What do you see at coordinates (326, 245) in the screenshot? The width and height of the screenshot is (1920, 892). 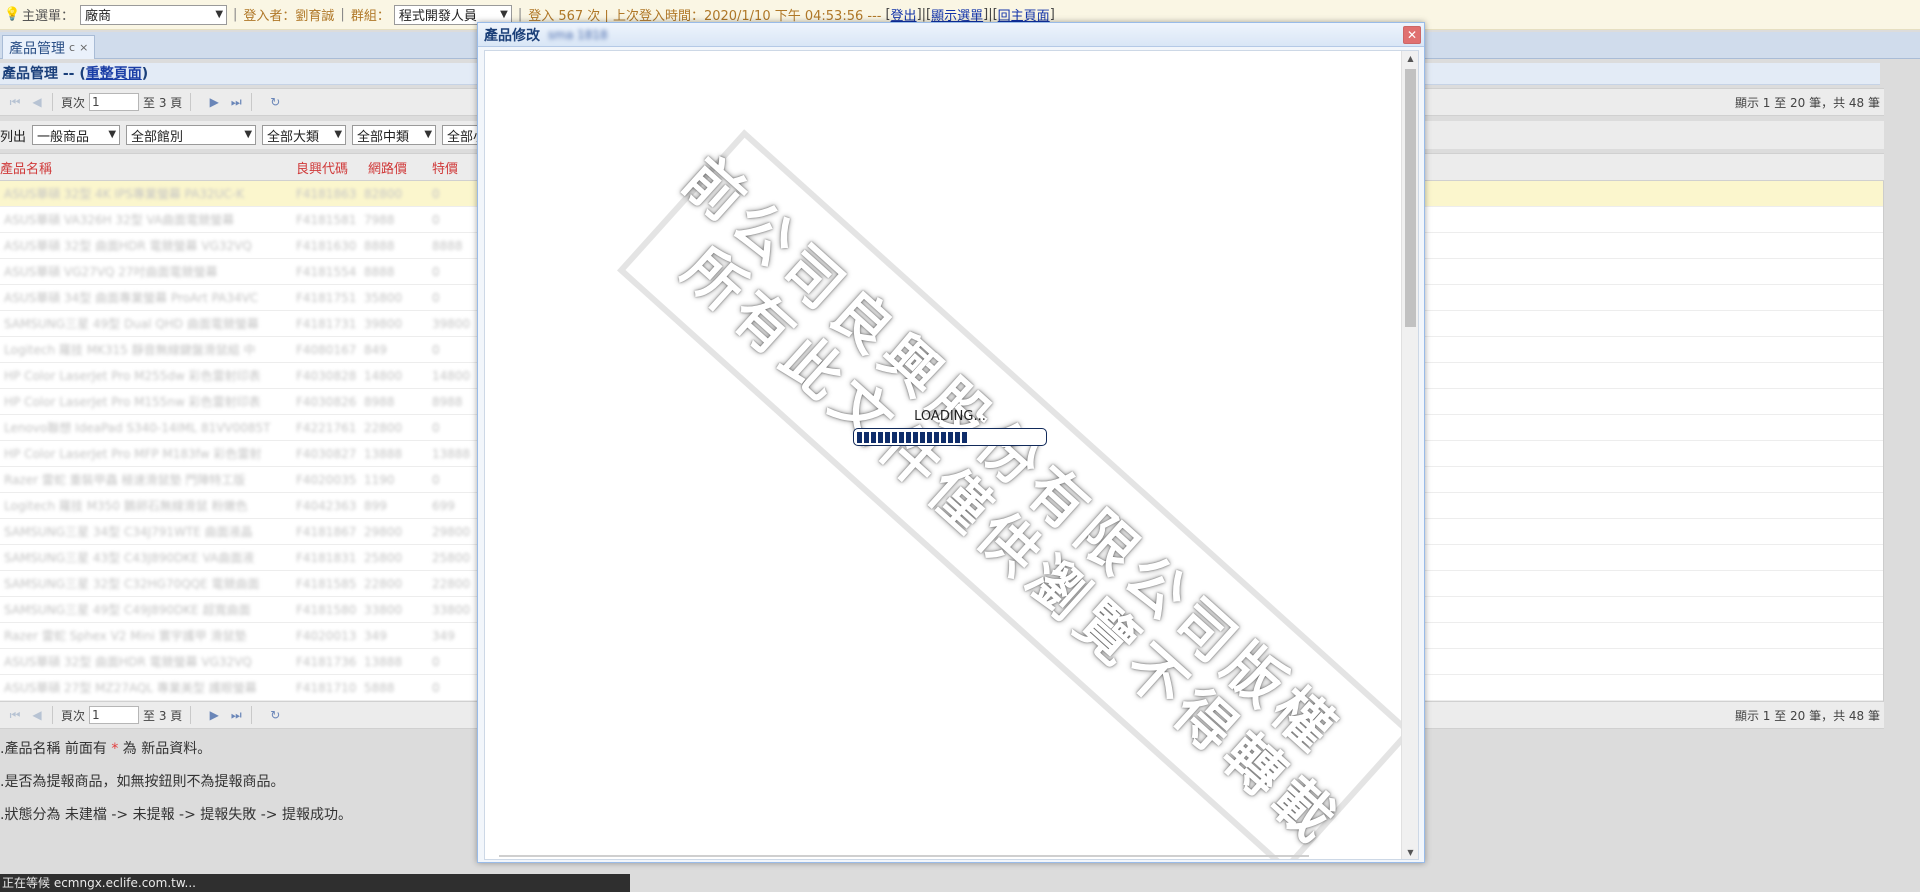 I see `cell-code: F4181630` at bounding box center [326, 245].